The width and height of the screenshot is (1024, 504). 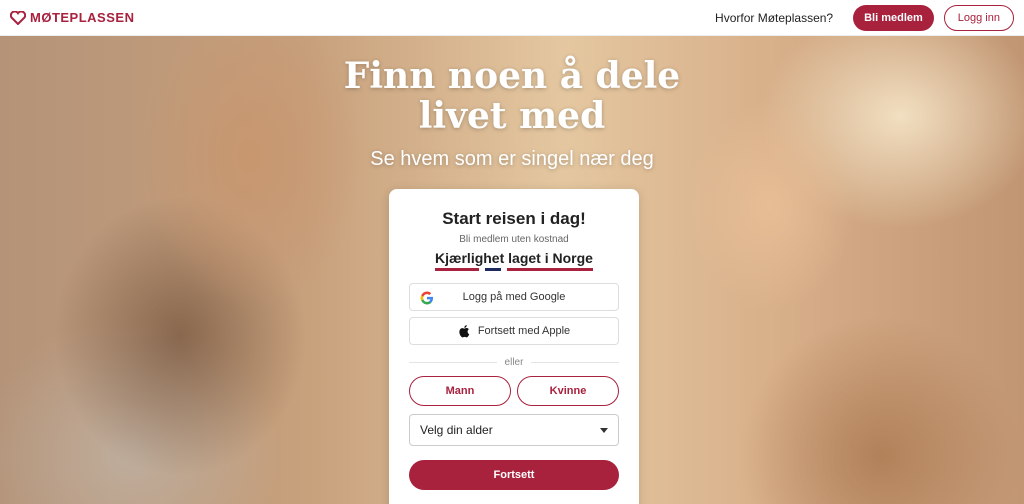 What do you see at coordinates (514, 258) in the screenshot?
I see `card-tagline: Kjærlighet laget i Norge` at bounding box center [514, 258].